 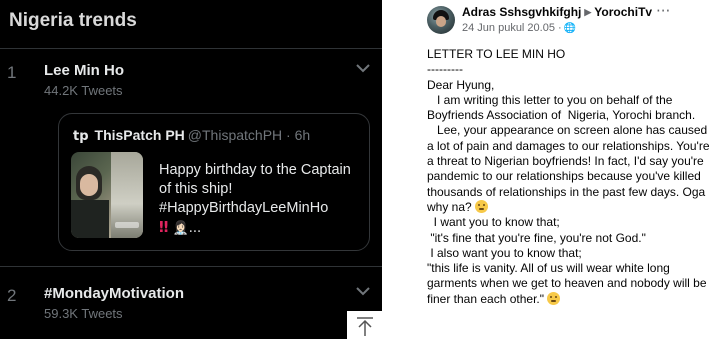 I want to click on double-exclamation-icon: ‼, so click(x=164, y=227).